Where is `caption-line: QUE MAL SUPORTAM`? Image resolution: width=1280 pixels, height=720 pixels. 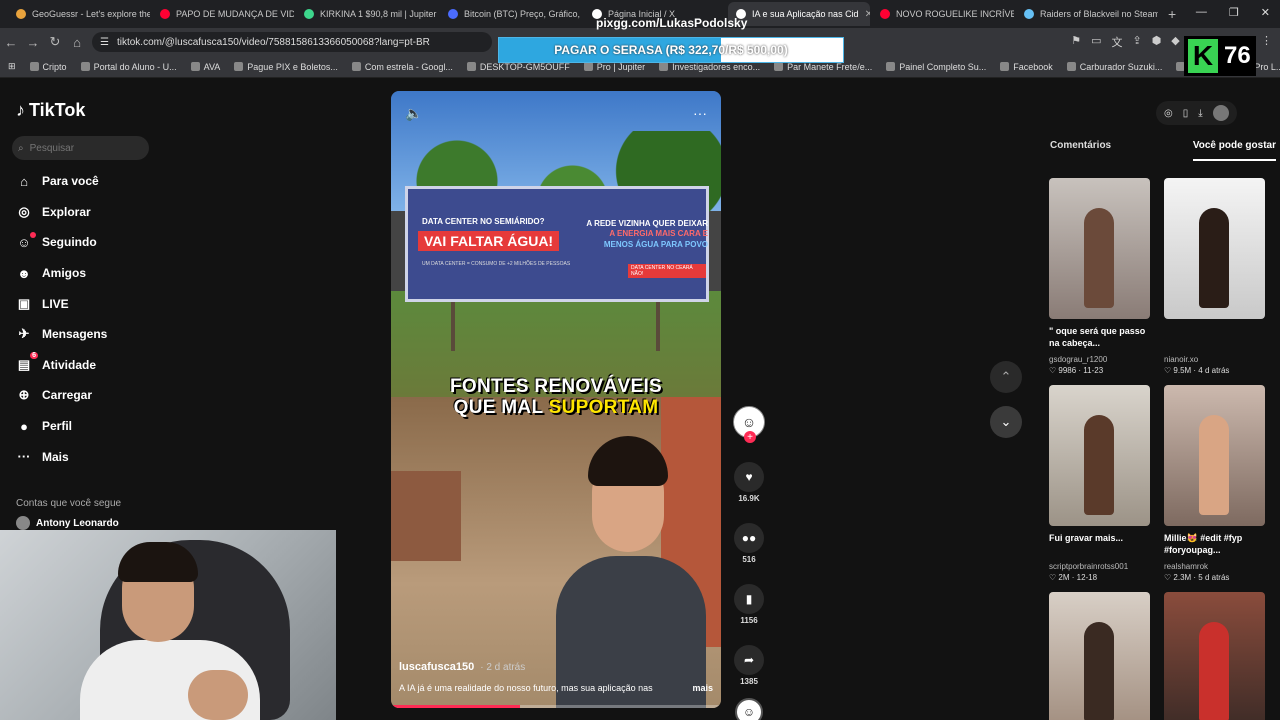 caption-line: QUE MAL SUPORTAM is located at coordinates (556, 408).